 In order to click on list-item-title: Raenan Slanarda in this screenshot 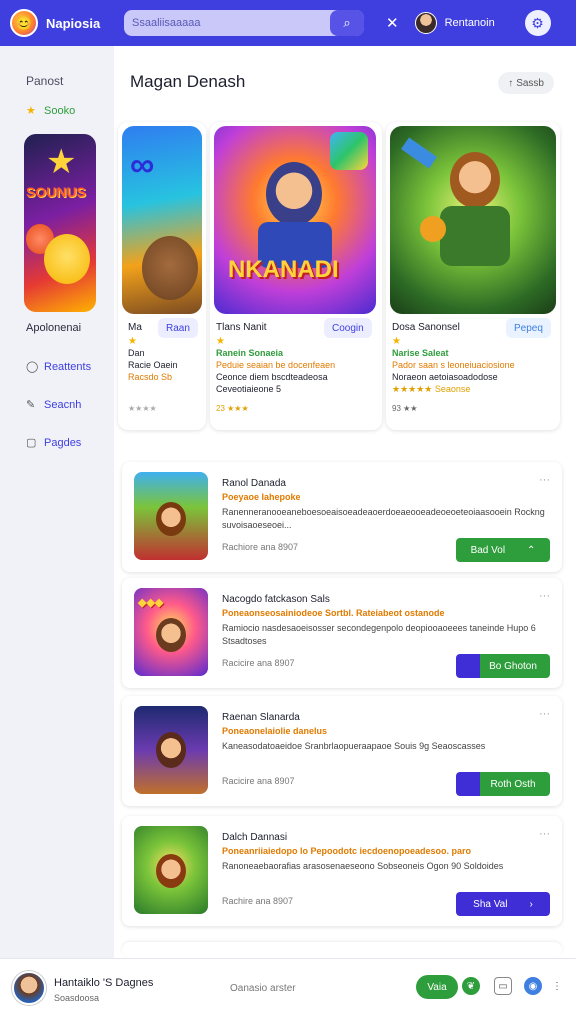, I will do `click(261, 717)`.